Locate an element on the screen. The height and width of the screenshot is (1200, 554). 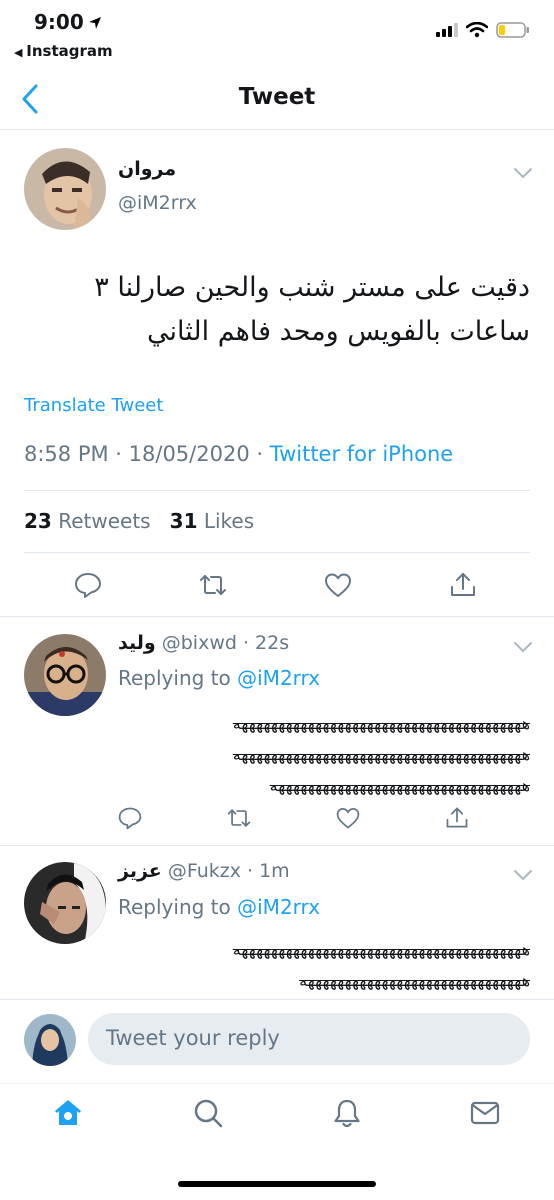
current-user-avatar is located at coordinates (50, 1040).